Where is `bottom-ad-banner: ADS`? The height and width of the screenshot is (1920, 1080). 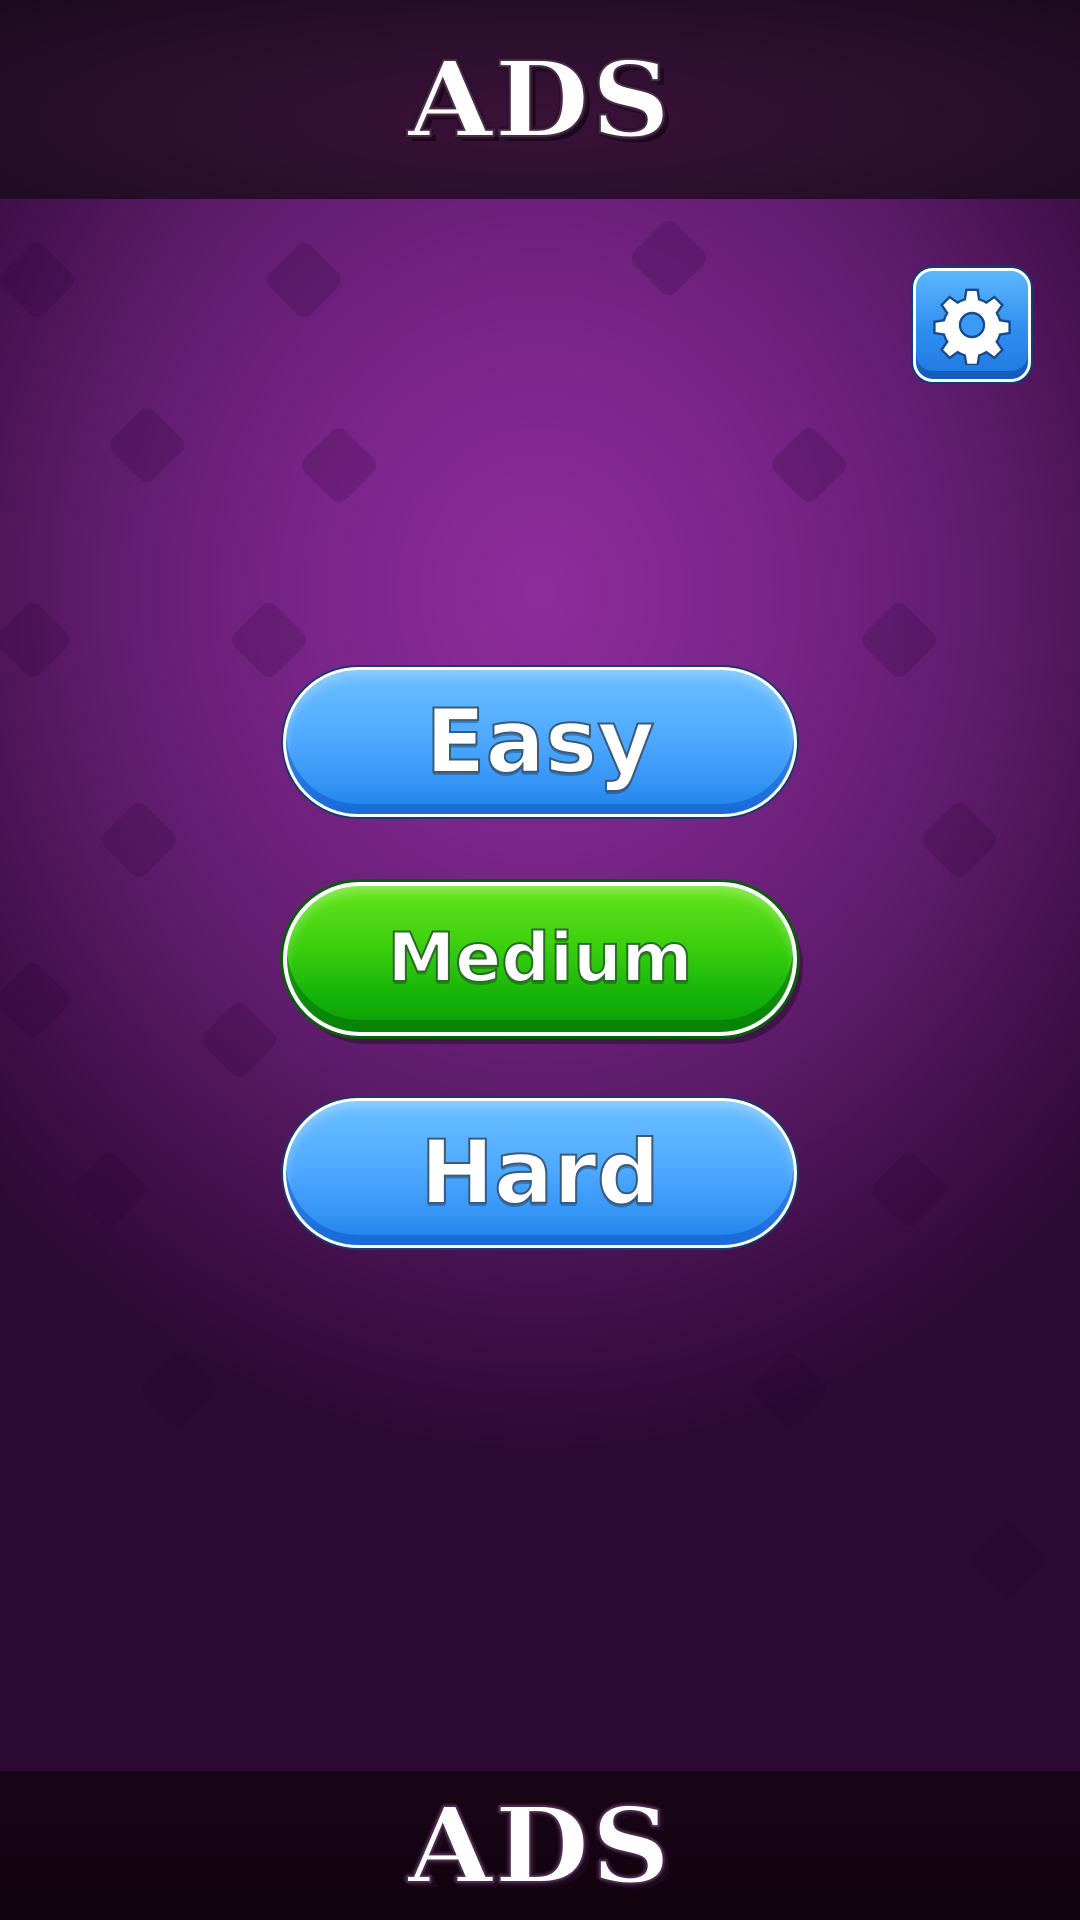 bottom-ad-banner: ADS is located at coordinates (540, 1845).